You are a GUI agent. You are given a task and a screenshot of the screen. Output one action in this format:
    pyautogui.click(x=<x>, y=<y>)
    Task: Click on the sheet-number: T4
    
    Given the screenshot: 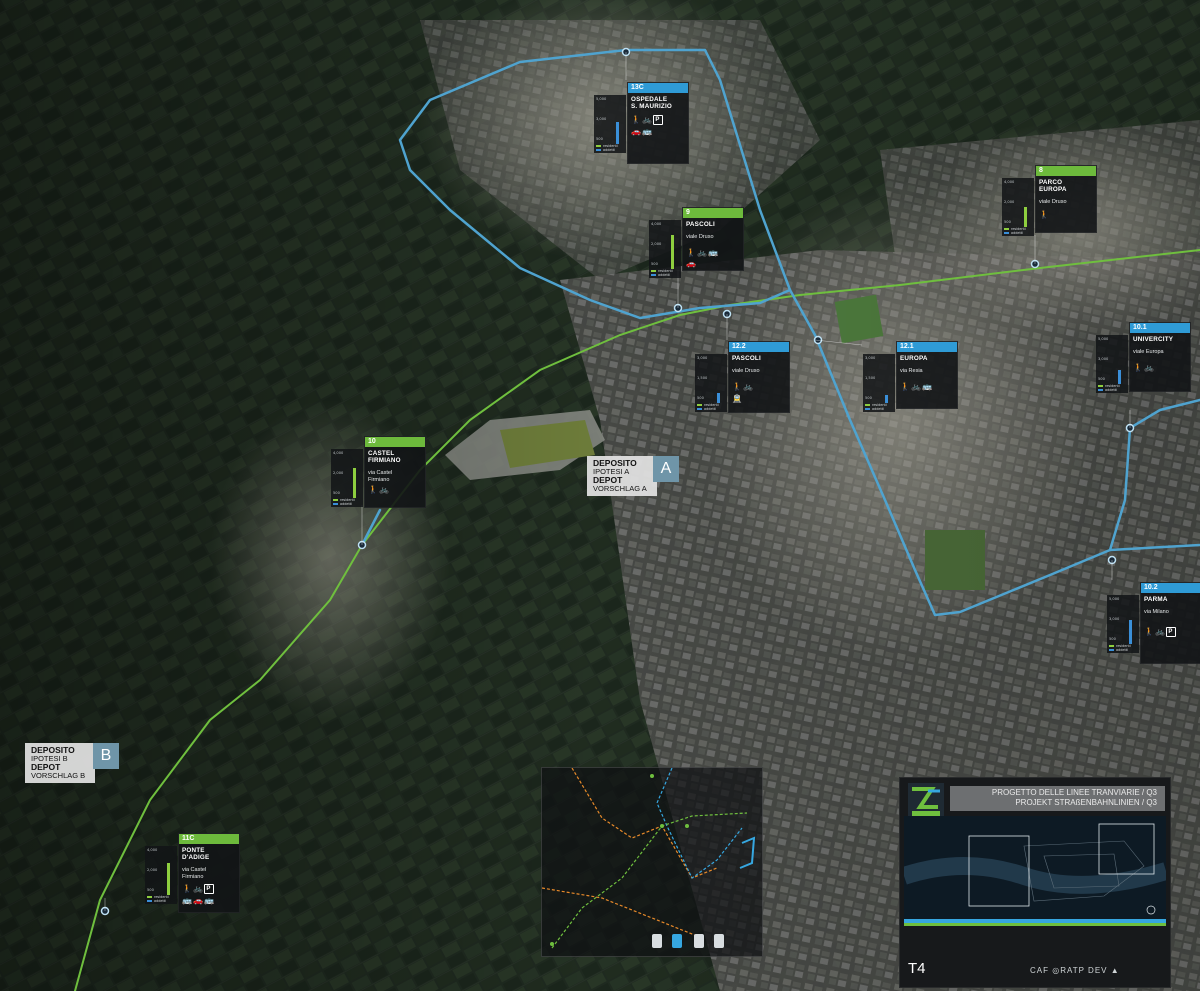 What is the action you would take?
    pyautogui.click(x=917, y=968)
    